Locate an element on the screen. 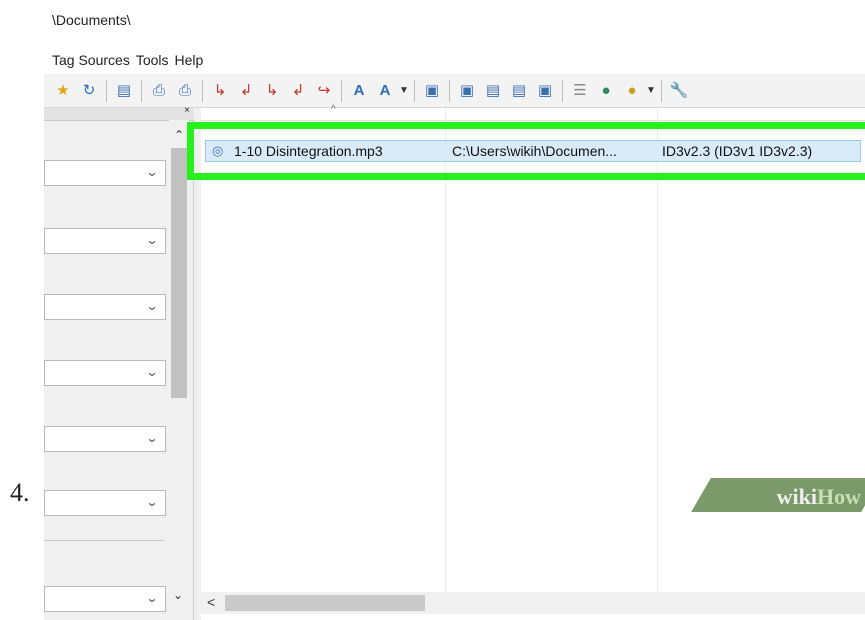 This screenshot has height=620, width=865. autonumber-icon: A is located at coordinates (359, 91).